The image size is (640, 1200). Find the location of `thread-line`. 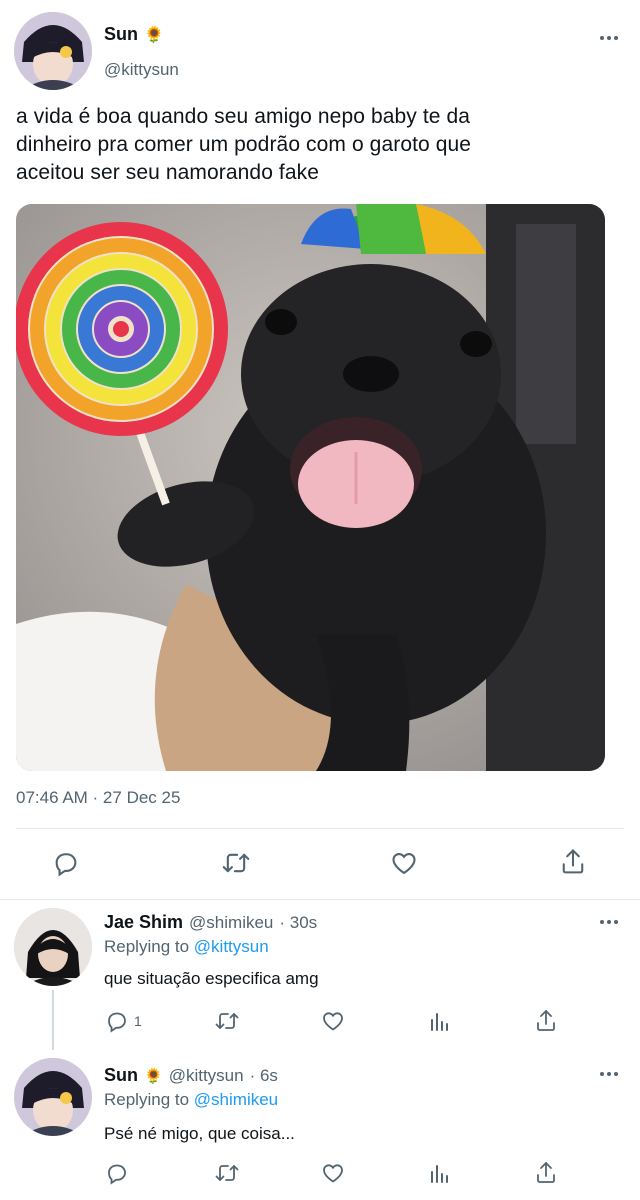

thread-line is located at coordinates (53, 1020).